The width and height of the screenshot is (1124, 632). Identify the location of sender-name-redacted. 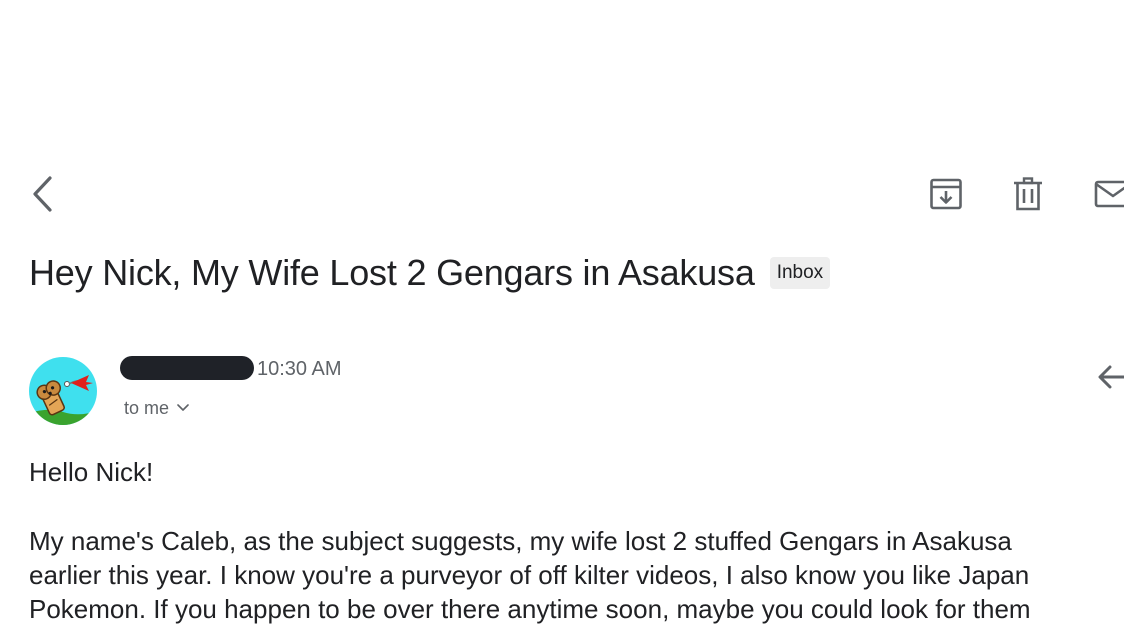
(187, 368).